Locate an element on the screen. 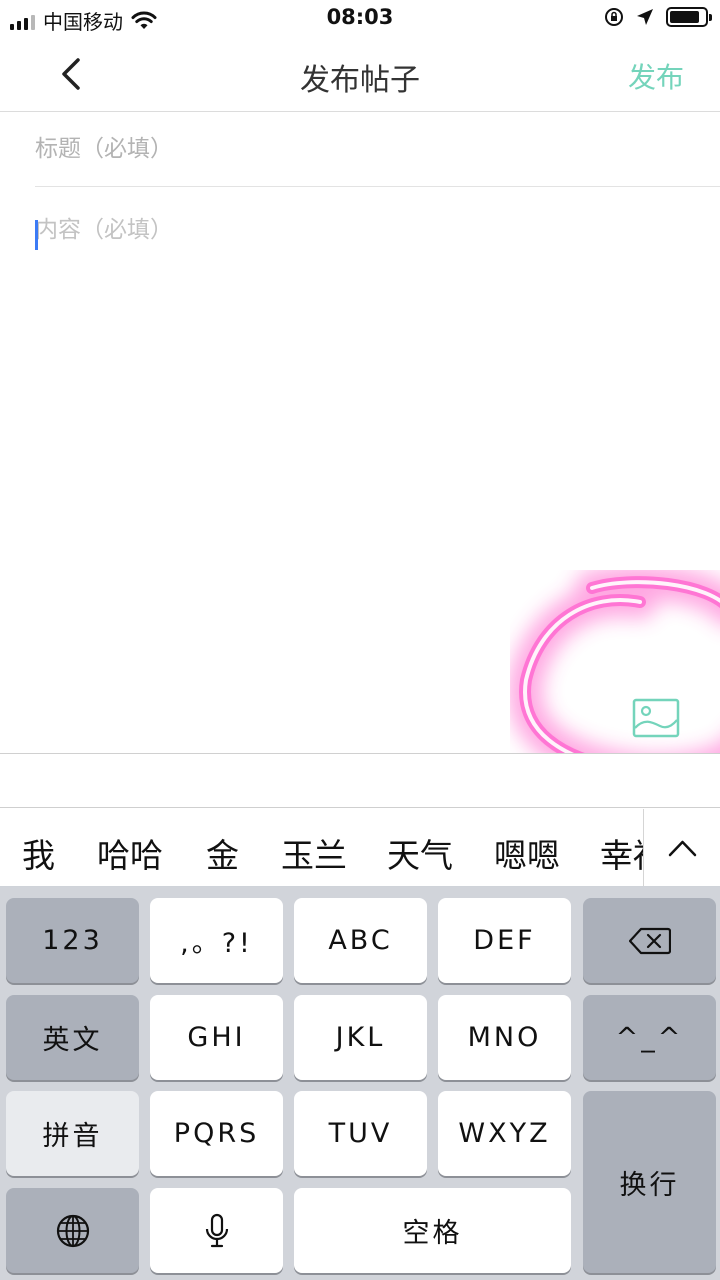  navigation-bar: 发布帖子 发布 is located at coordinates (360, 74).